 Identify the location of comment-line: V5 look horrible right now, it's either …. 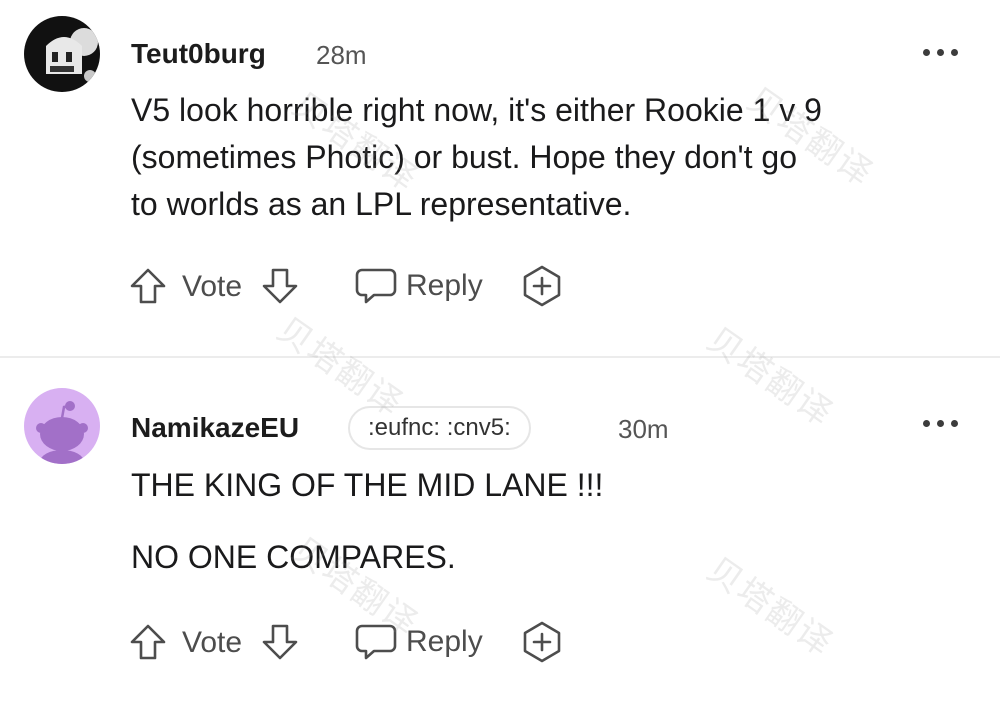
(476, 110).